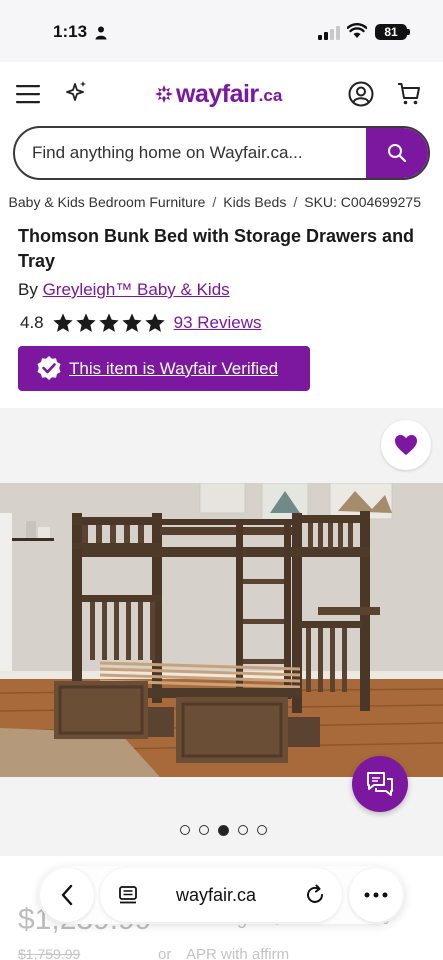 This screenshot has height=960, width=443. What do you see at coordinates (28, 289) in the screenshot?
I see `by-prefix: By` at bounding box center [28, 289].